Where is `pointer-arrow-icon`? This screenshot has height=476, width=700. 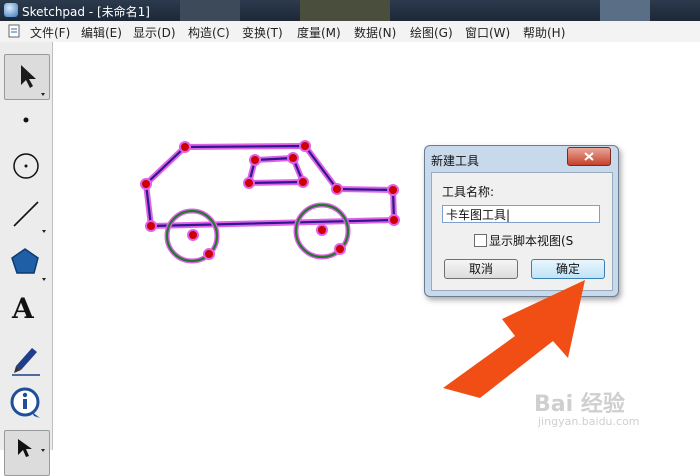
pointer-arrow-icon is located at coordinates (514, 339).